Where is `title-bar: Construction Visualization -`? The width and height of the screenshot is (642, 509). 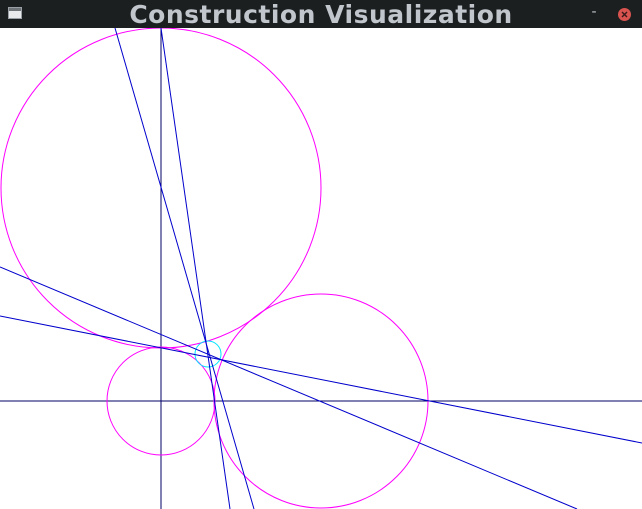
title-bar: Construction Visualization - is located at coordinates (321, 14).